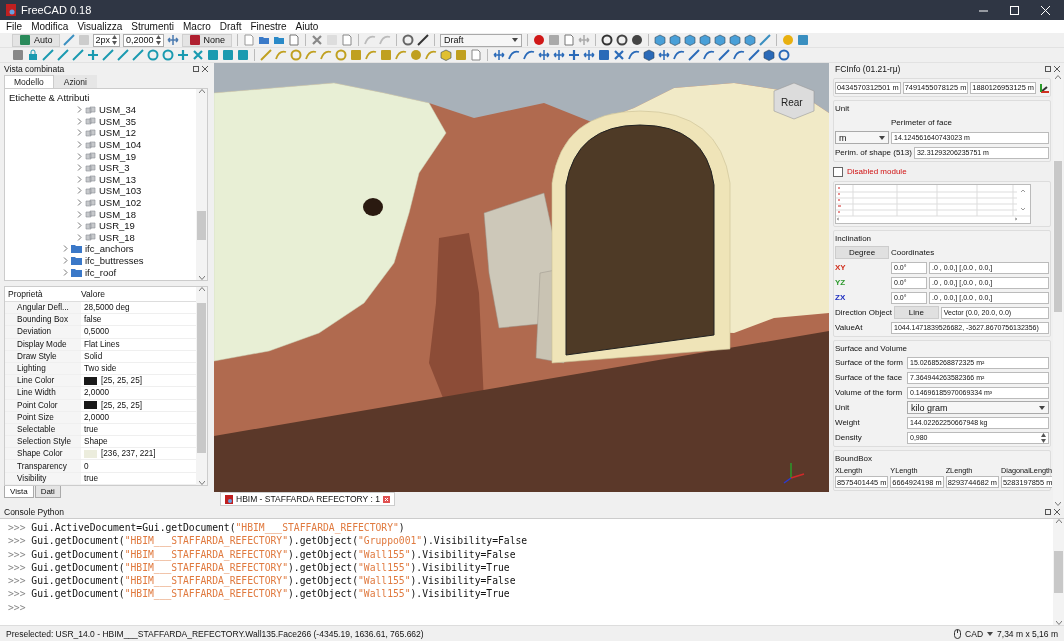  I want to click on menu-item: Aiuto, so click(307, 26).